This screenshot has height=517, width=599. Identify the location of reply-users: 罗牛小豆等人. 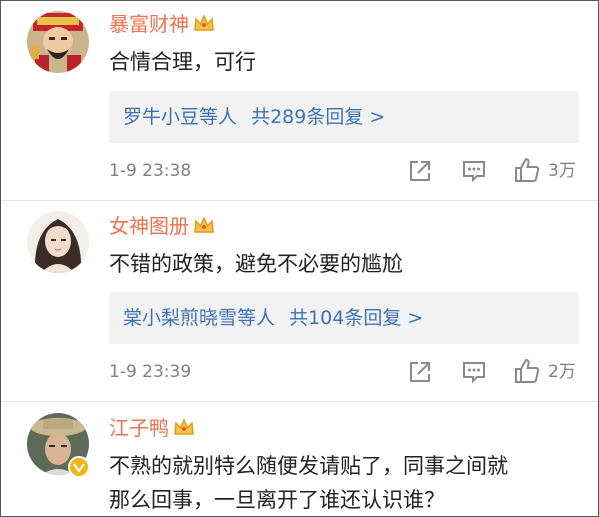
(180, 117).